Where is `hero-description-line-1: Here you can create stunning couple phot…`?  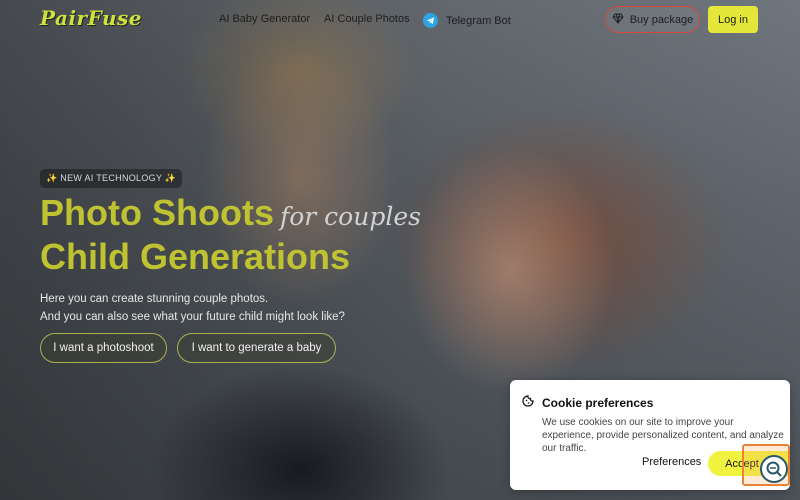
hero-description-line-1: Here you can create stunning couple phot… is located at coordinates (154, 299).